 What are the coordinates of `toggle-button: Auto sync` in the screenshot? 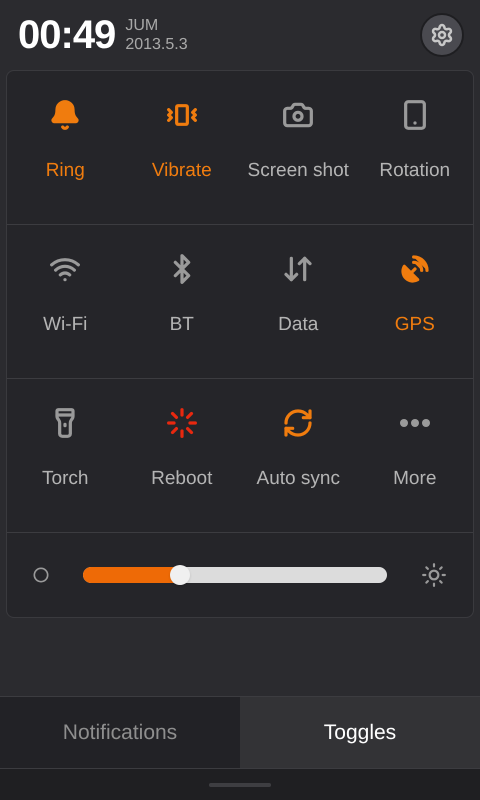 It's located at (298, 455).